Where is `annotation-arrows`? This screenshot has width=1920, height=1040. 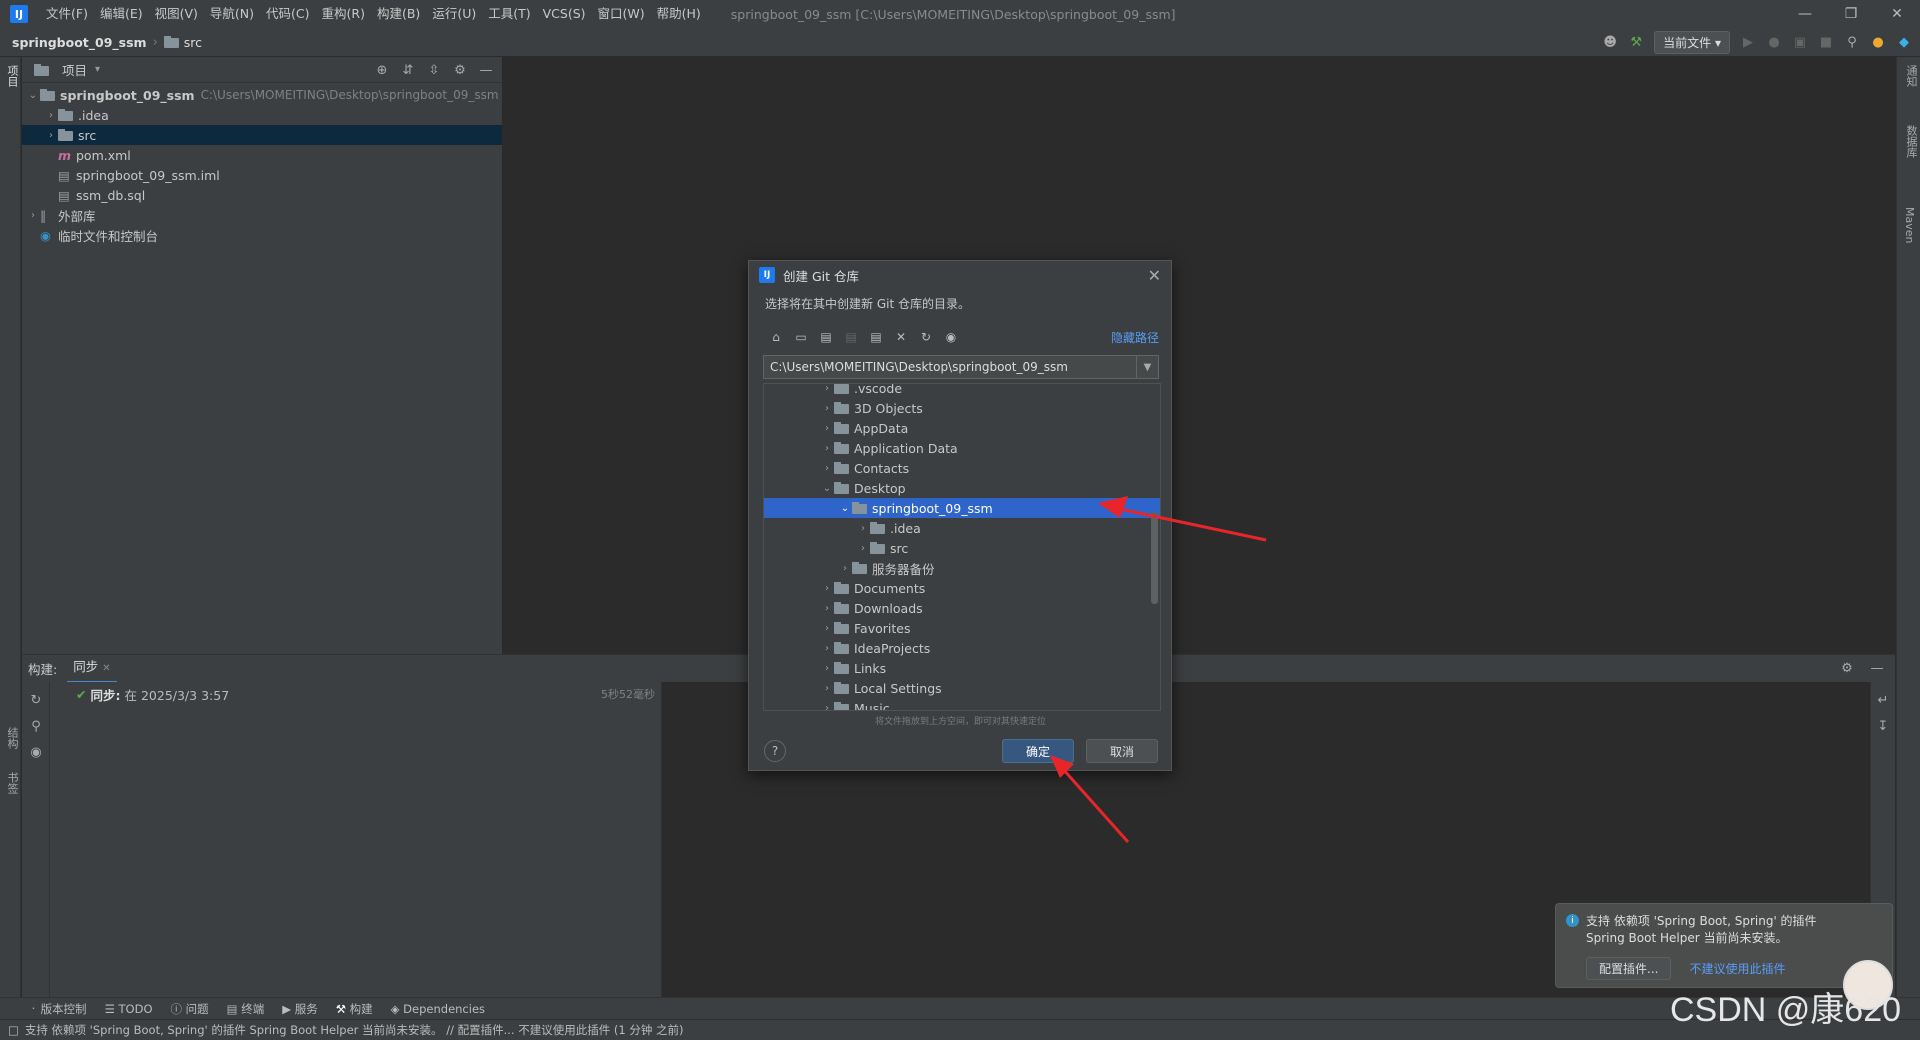 annotation-arrows is located at coordinates (1158, 669).